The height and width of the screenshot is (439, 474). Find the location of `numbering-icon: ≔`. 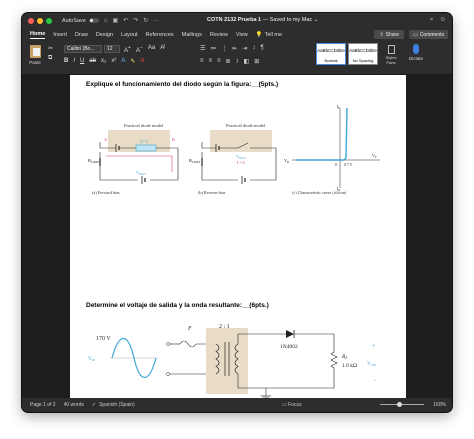

numbering-icon: ≔ is located at coordinates (213, 48).